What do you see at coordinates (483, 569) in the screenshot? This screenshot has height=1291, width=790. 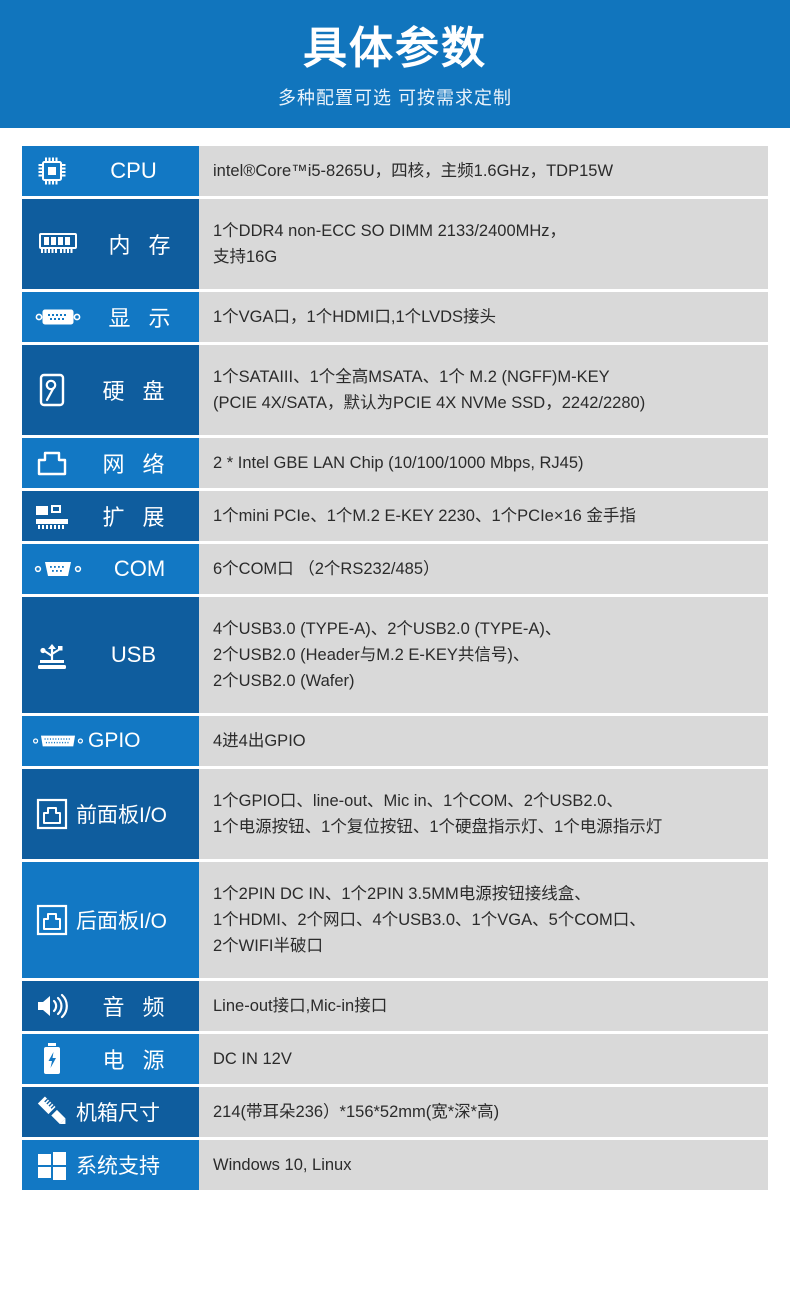 I see `spec-value-cell: 6个COM口 （2个RS232/485）` at bounding box center [483, 569].